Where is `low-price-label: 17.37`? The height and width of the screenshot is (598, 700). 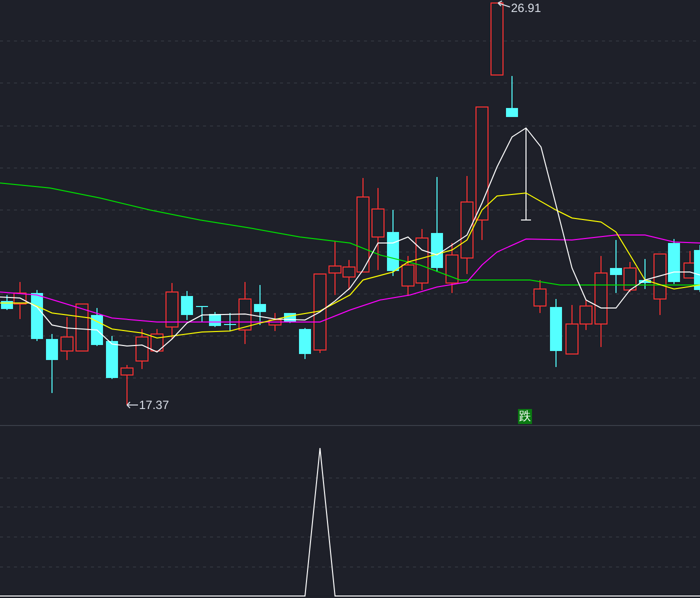
low-price-label: 17.37 is located at coordinates (154, 405).